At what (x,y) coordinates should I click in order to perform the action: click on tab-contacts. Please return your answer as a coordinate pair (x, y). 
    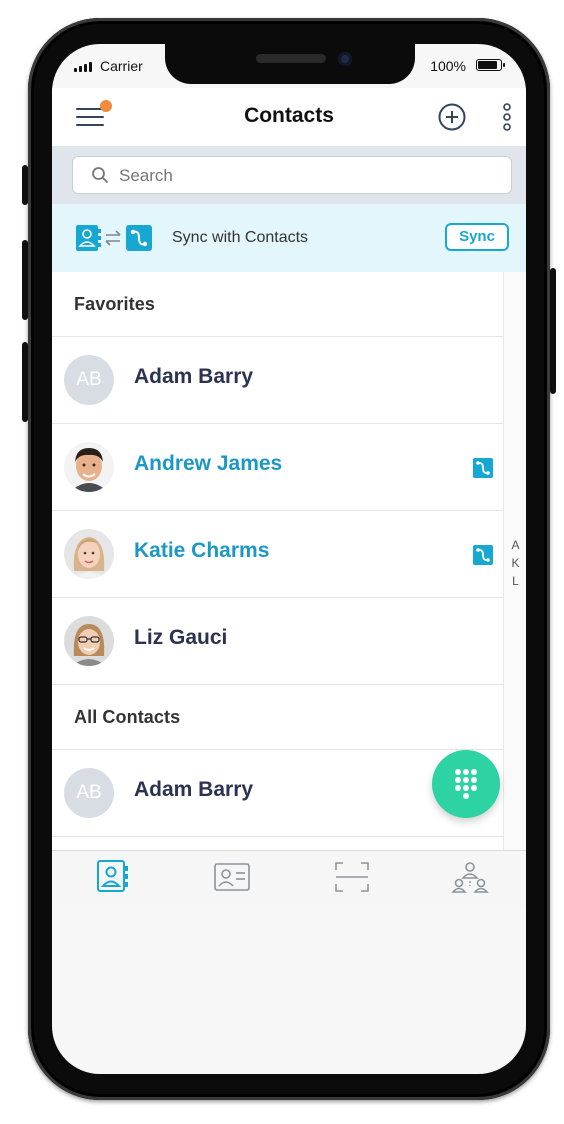
    Looking at the image, I should click on (114, 877).